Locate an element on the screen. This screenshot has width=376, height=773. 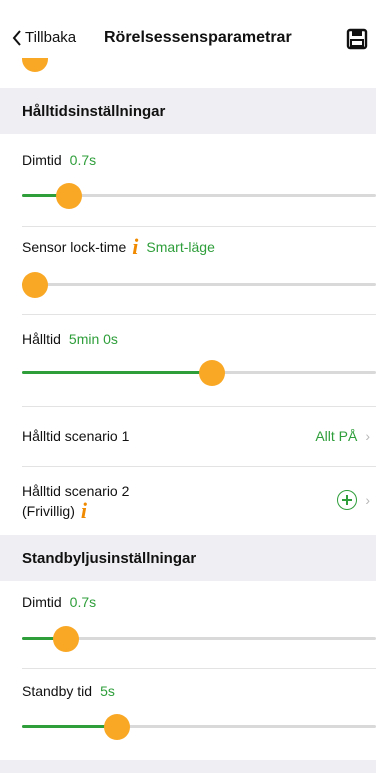
standby-time-label-row: Standby tid 5s is located at coordinates (68, 691).